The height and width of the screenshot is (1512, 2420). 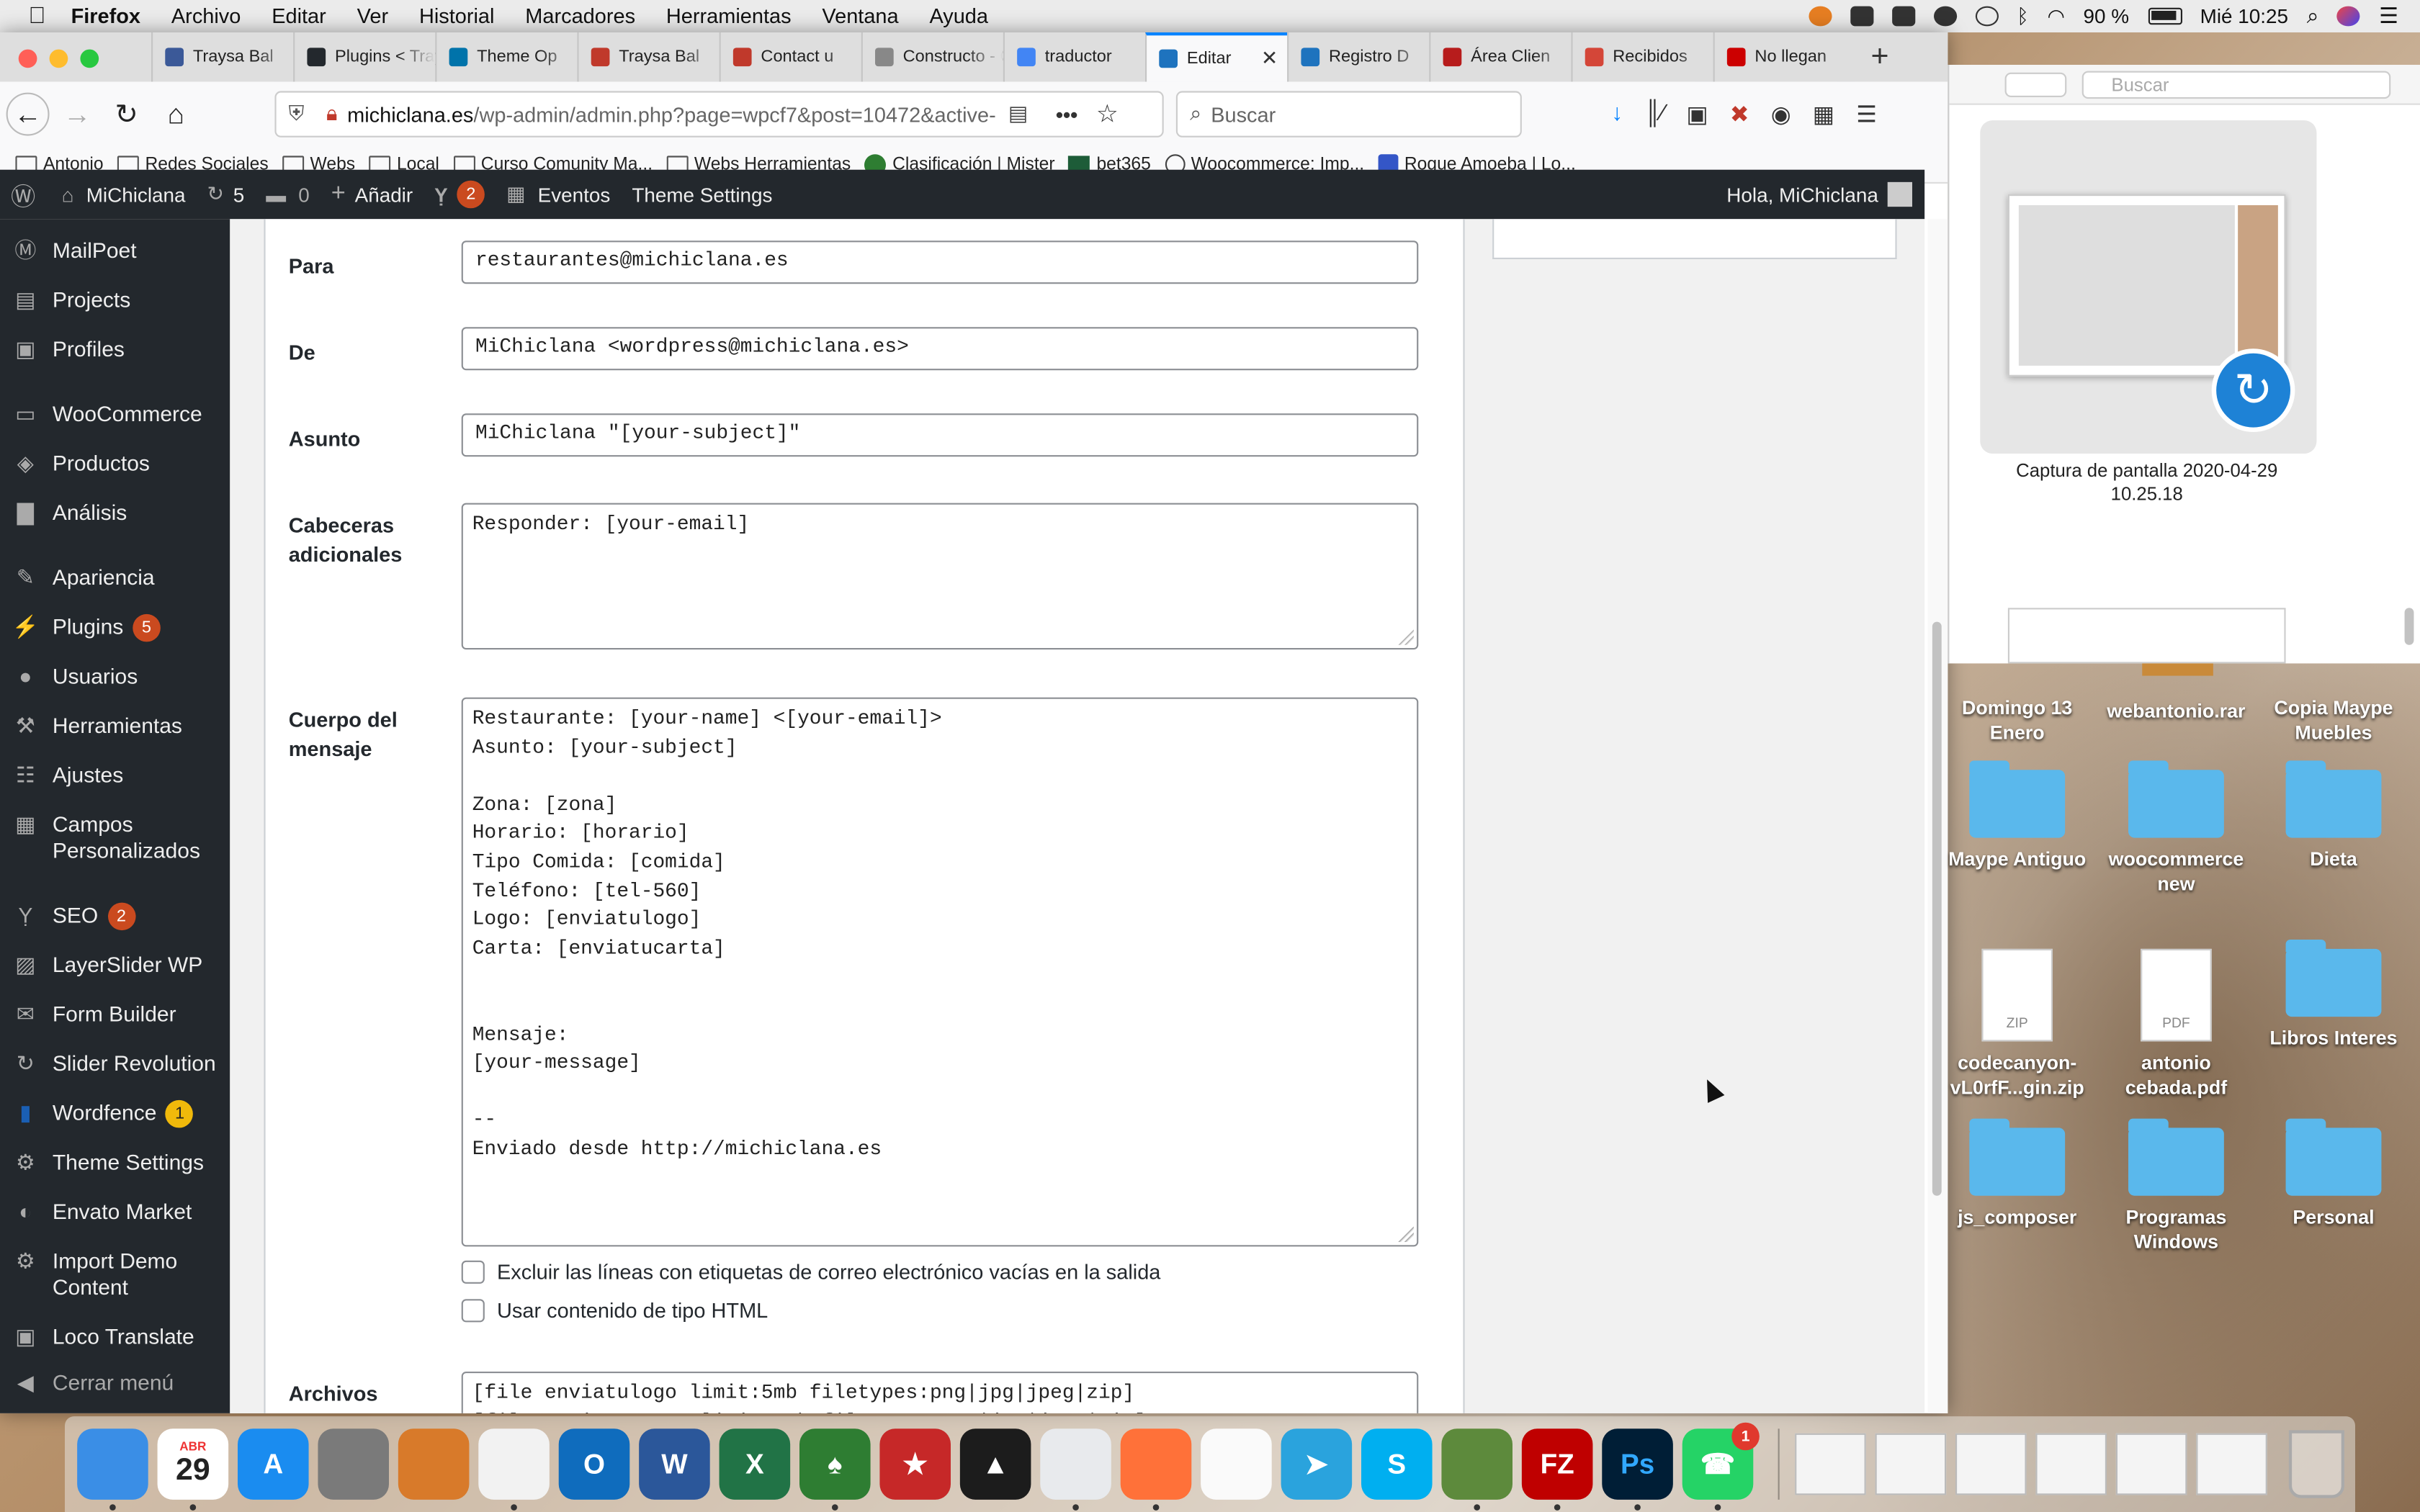 I want to click on bird-app-icon, so click(x=1476, y=1469).